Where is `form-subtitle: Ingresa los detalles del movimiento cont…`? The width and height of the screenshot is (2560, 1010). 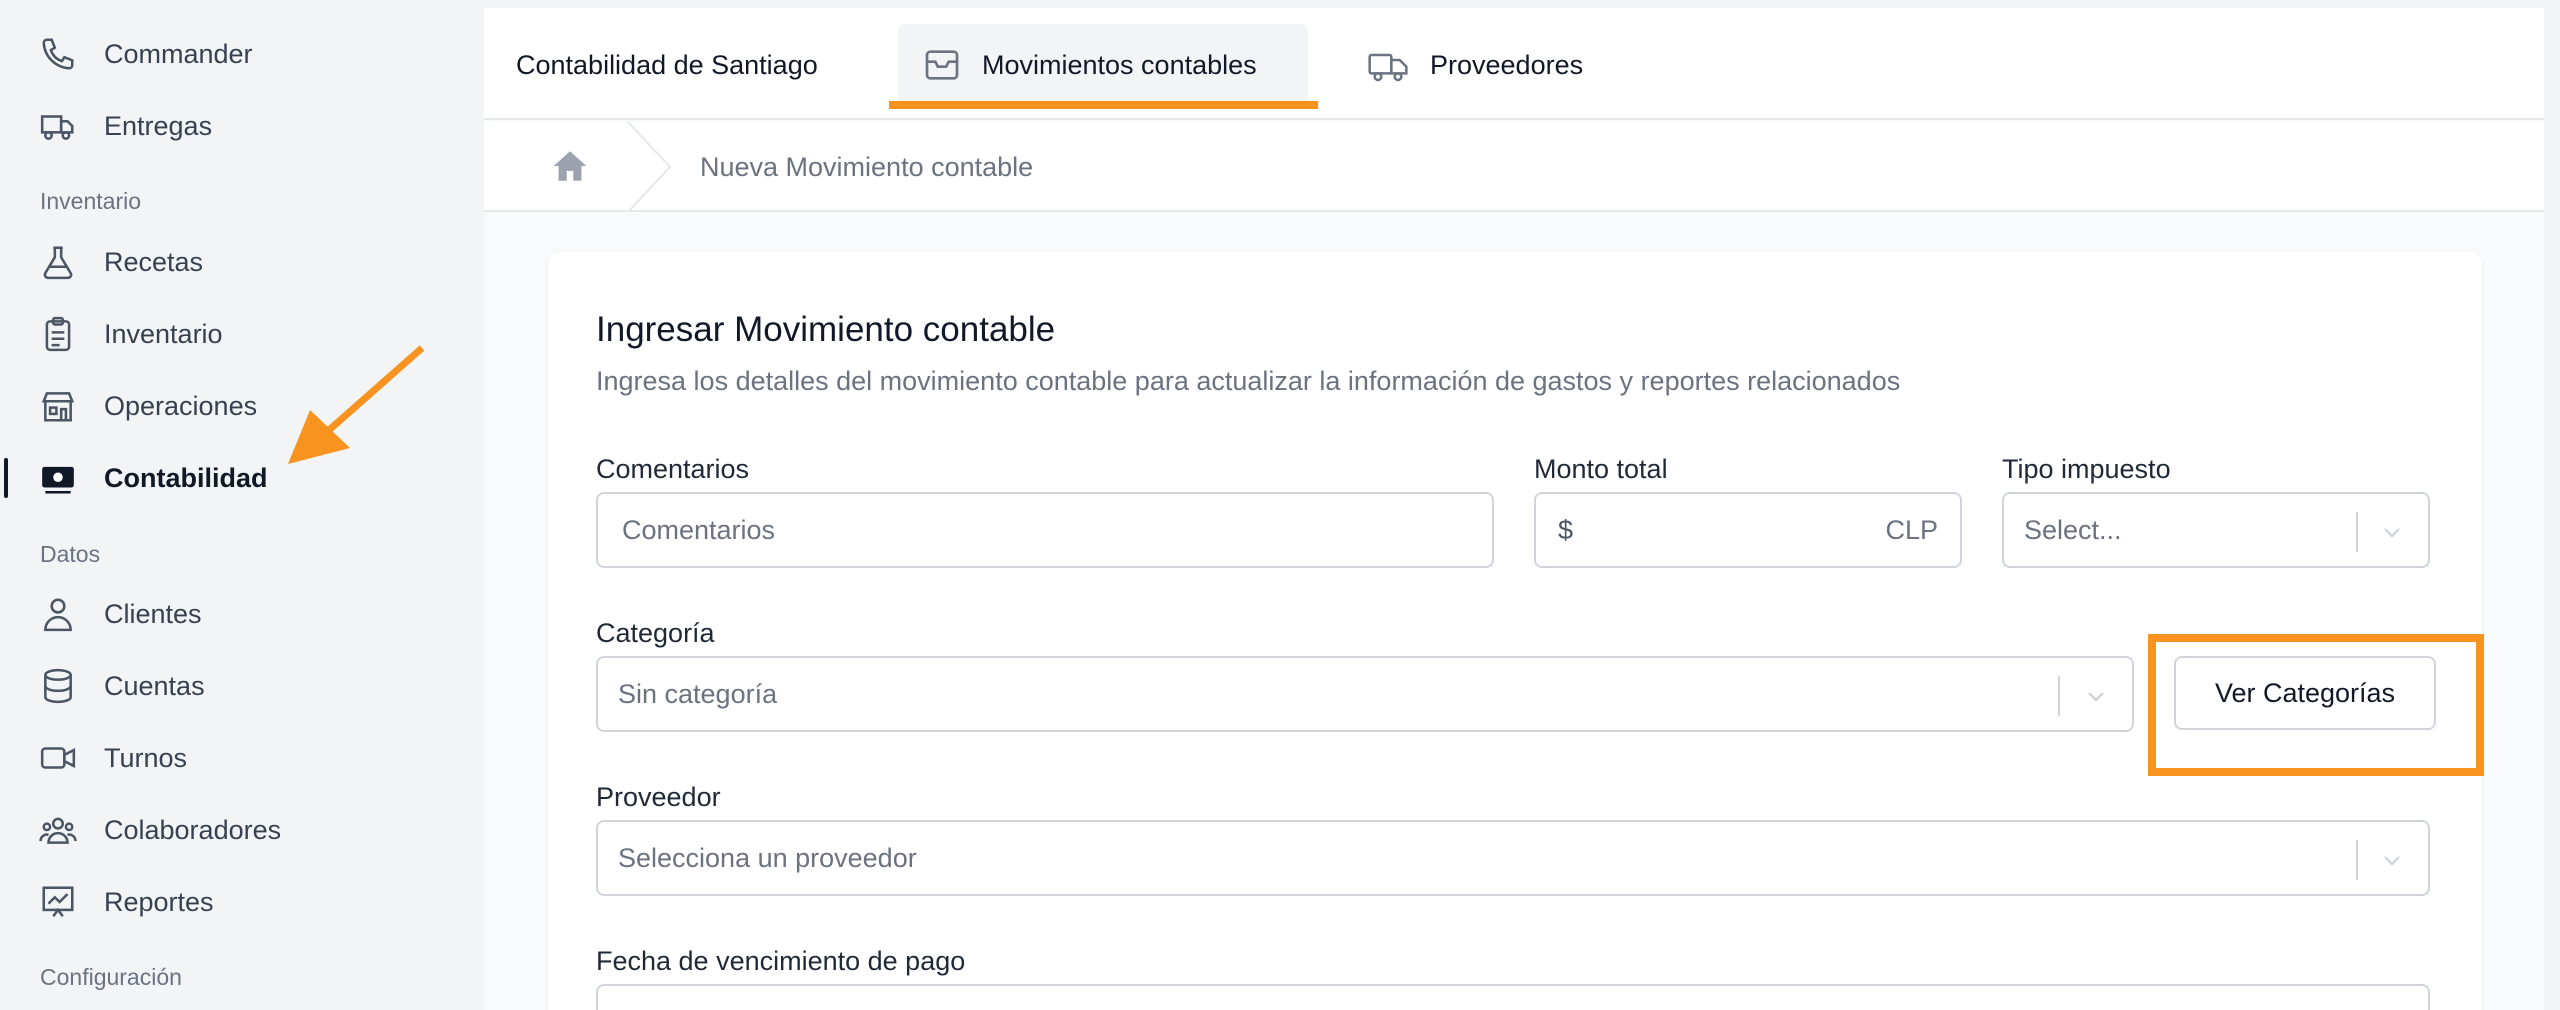
form-subtitle: Ingresa los detalles del movimiento cont… is located at coordinates (1248, 381).